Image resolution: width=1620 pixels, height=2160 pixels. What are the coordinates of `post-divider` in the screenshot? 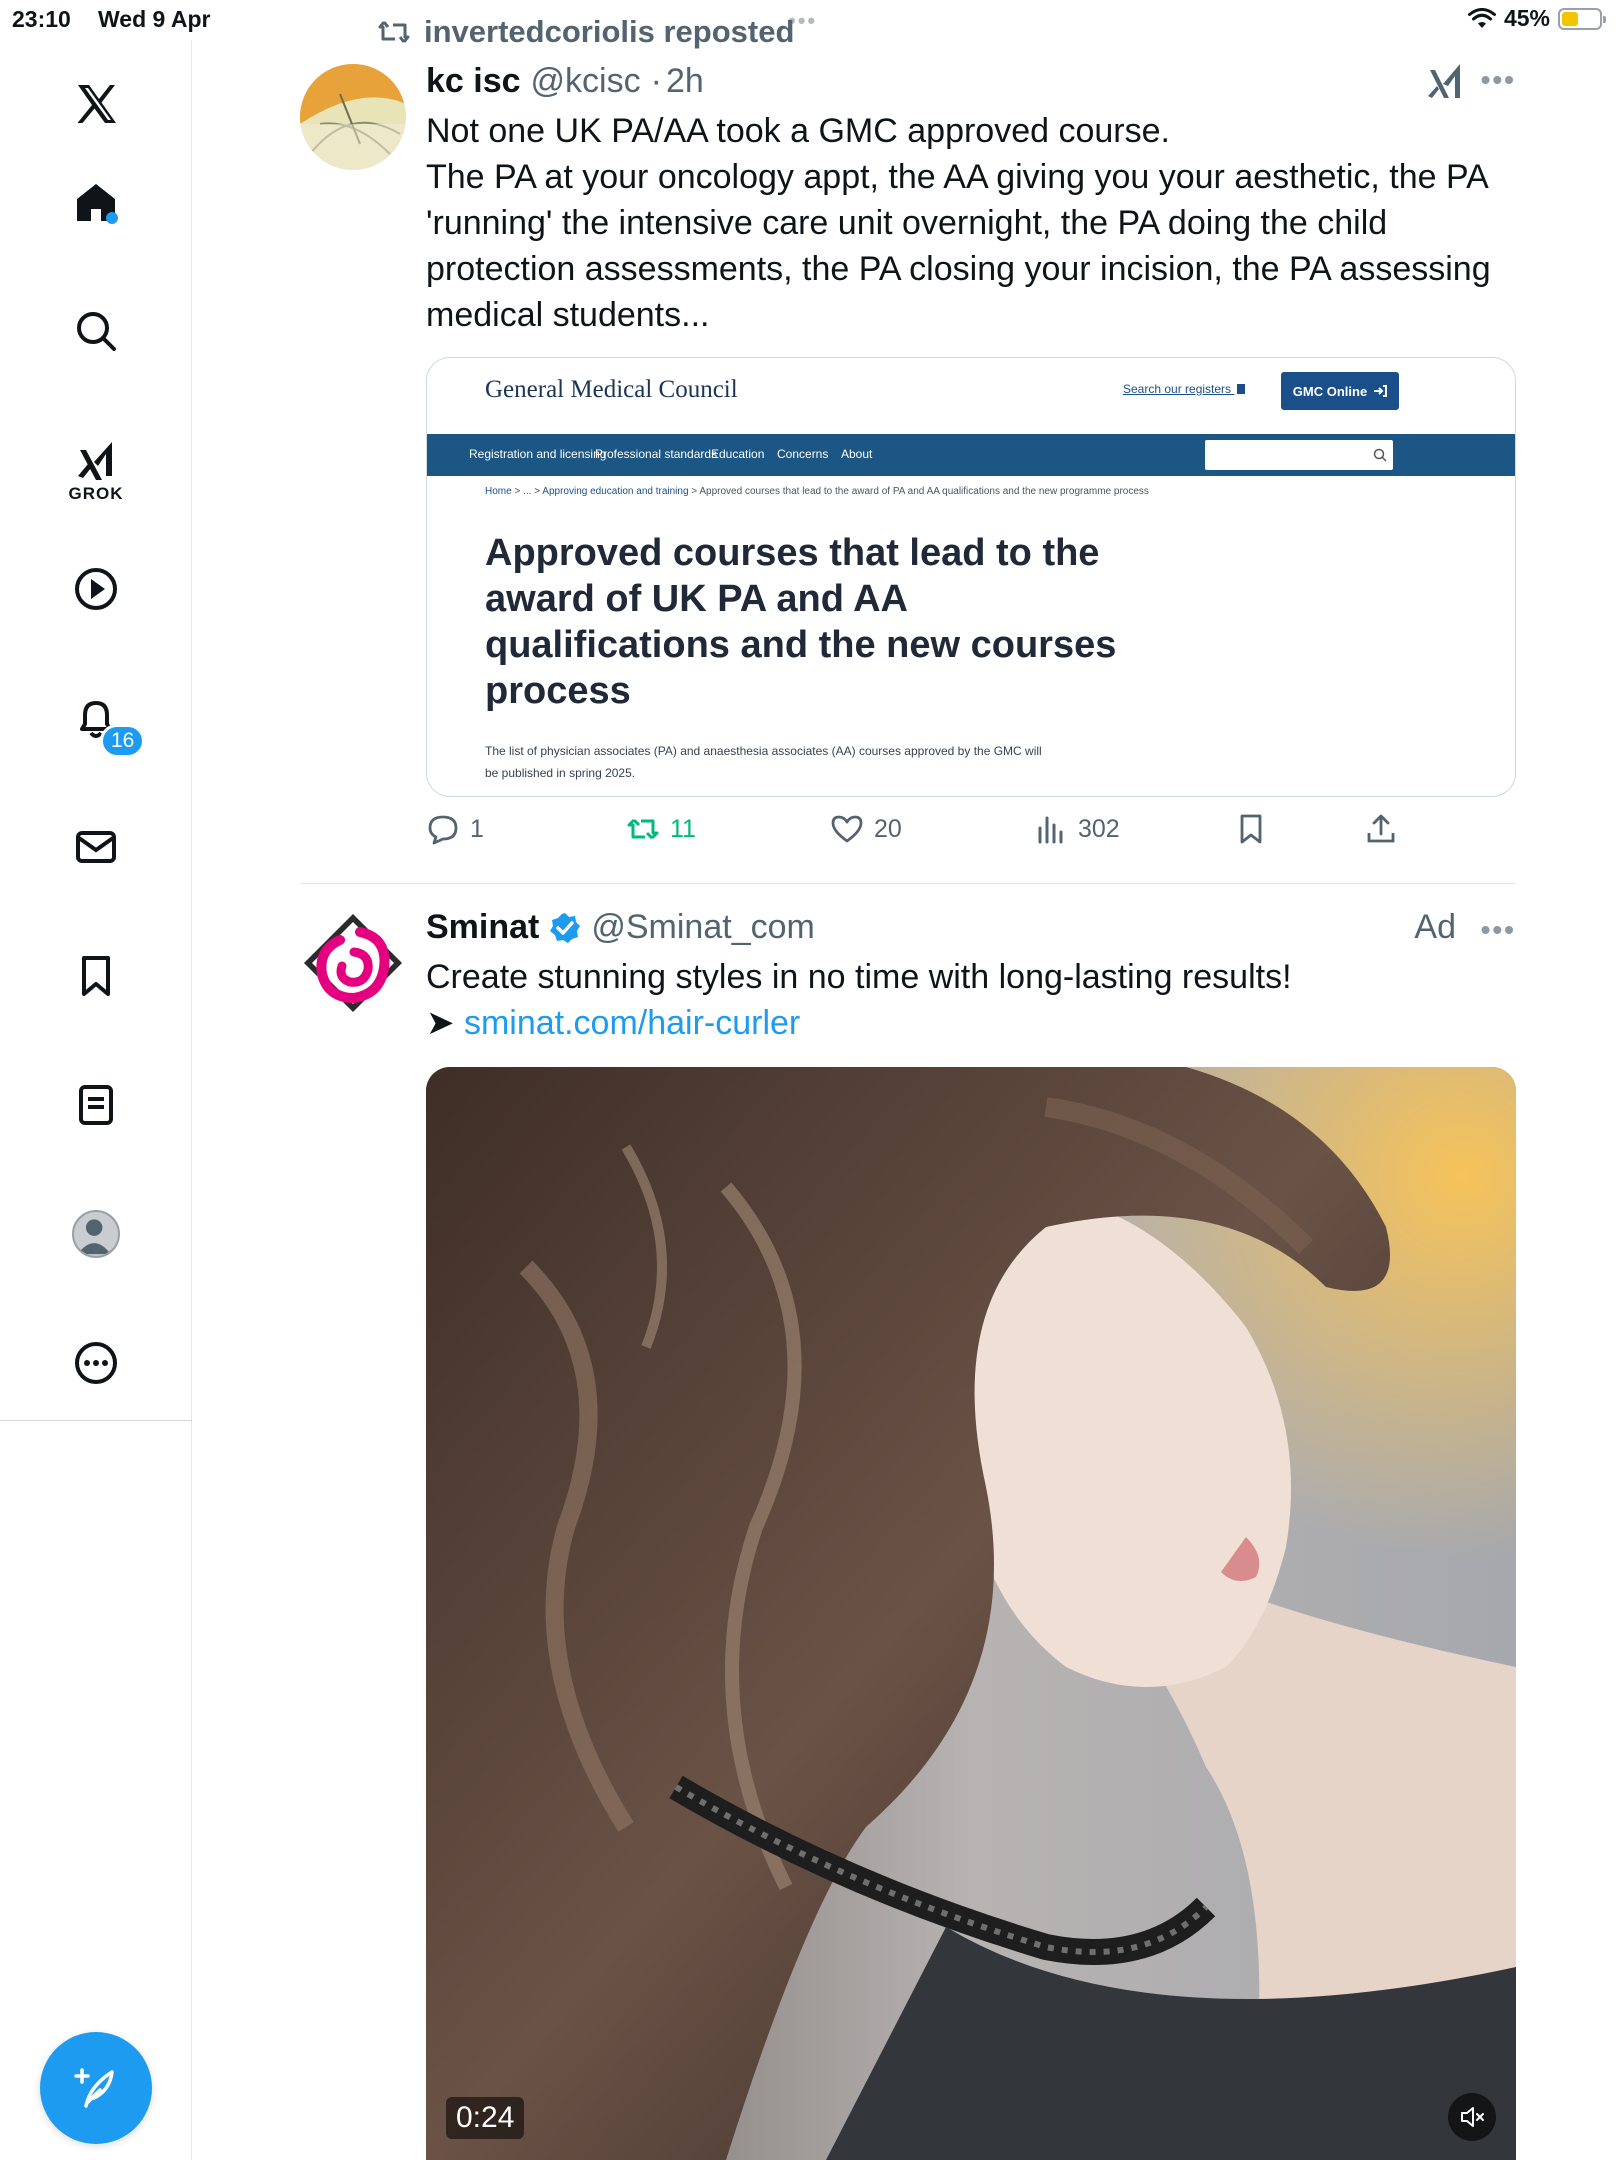 It's located at (908, 883).